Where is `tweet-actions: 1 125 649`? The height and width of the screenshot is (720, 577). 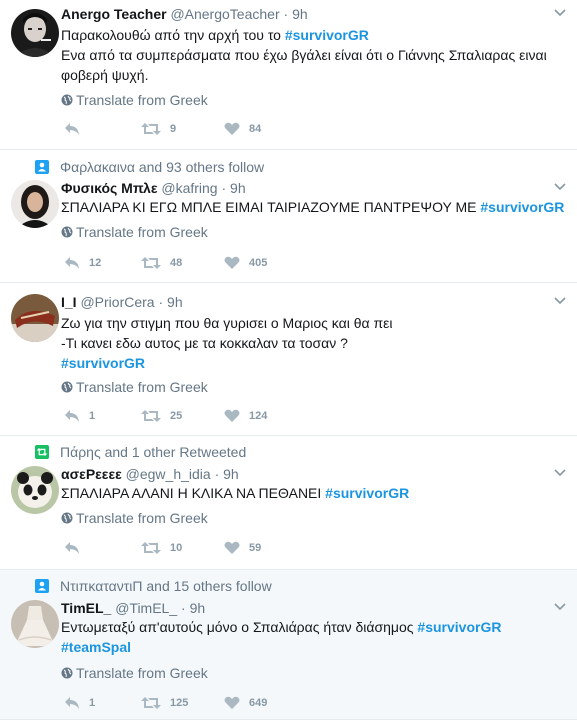 tweet-actions: 1 125 649 is located at coordinates (261, 703).